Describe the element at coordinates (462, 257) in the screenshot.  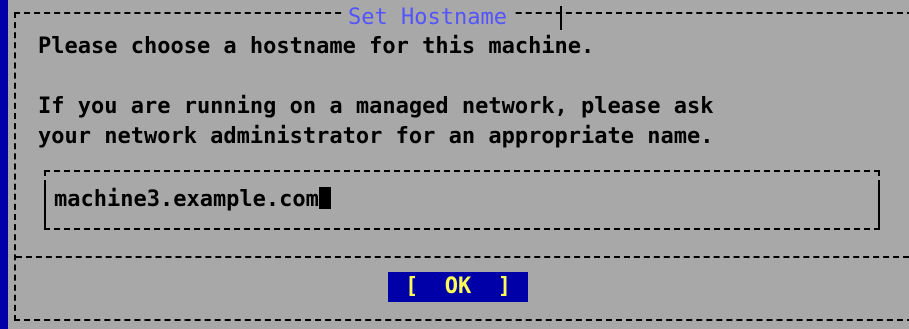
I see `button-separator` at that location.